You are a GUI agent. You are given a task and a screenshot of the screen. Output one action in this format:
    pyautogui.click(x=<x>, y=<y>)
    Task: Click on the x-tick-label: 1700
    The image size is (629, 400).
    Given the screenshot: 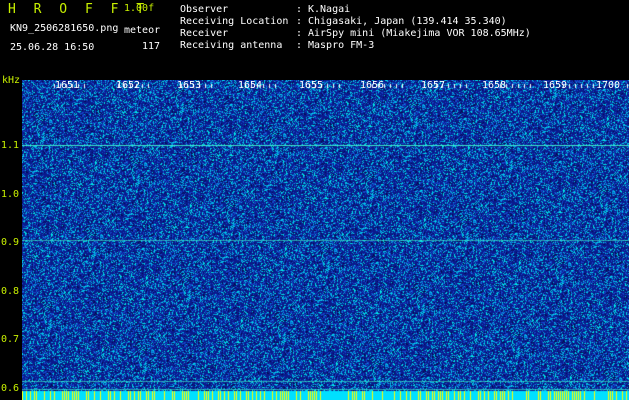 What is the action you would take?
    pyautogui.click(x=608, y=85)
    